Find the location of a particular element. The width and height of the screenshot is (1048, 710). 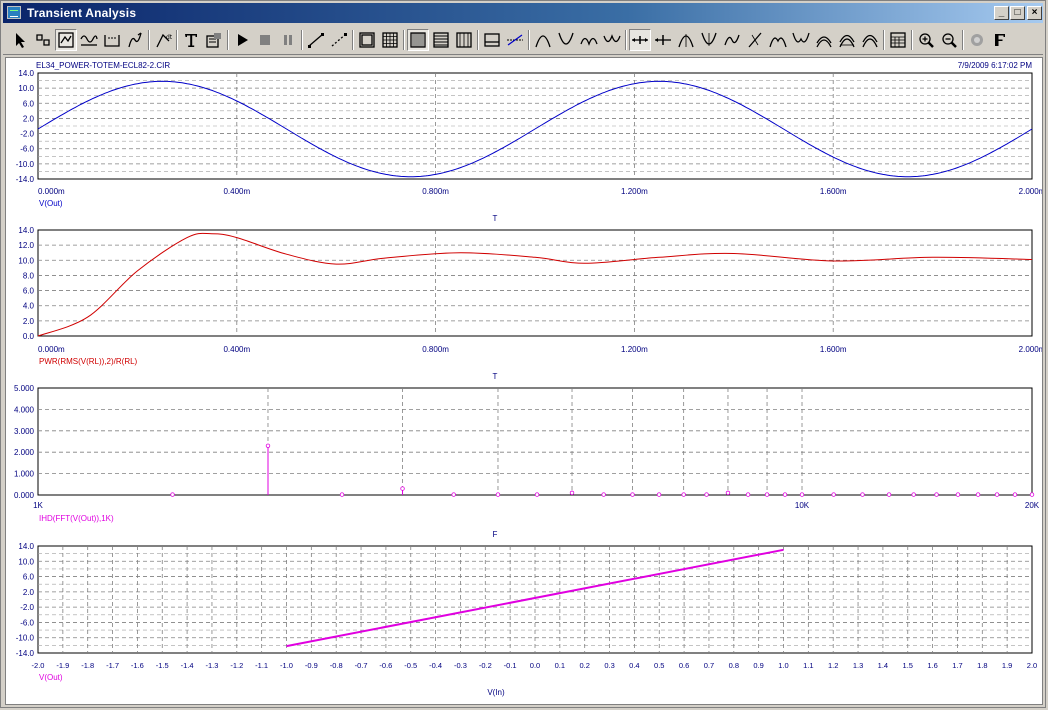

font-button is located at coordinates (1000, 40).